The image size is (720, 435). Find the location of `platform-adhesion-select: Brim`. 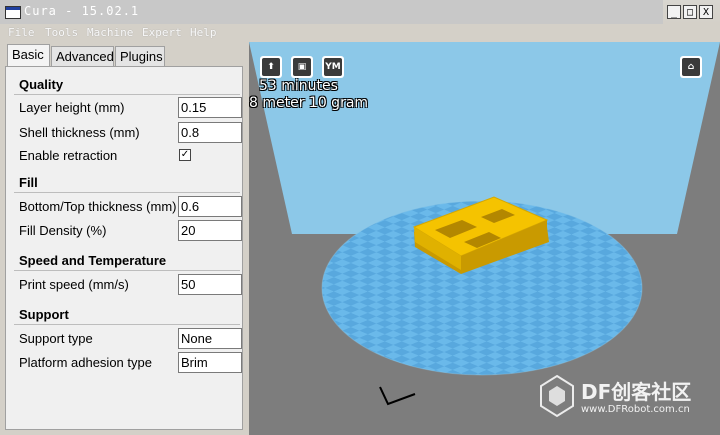

platform-adhesion-select: Brim is located at coordinates (210, 362).